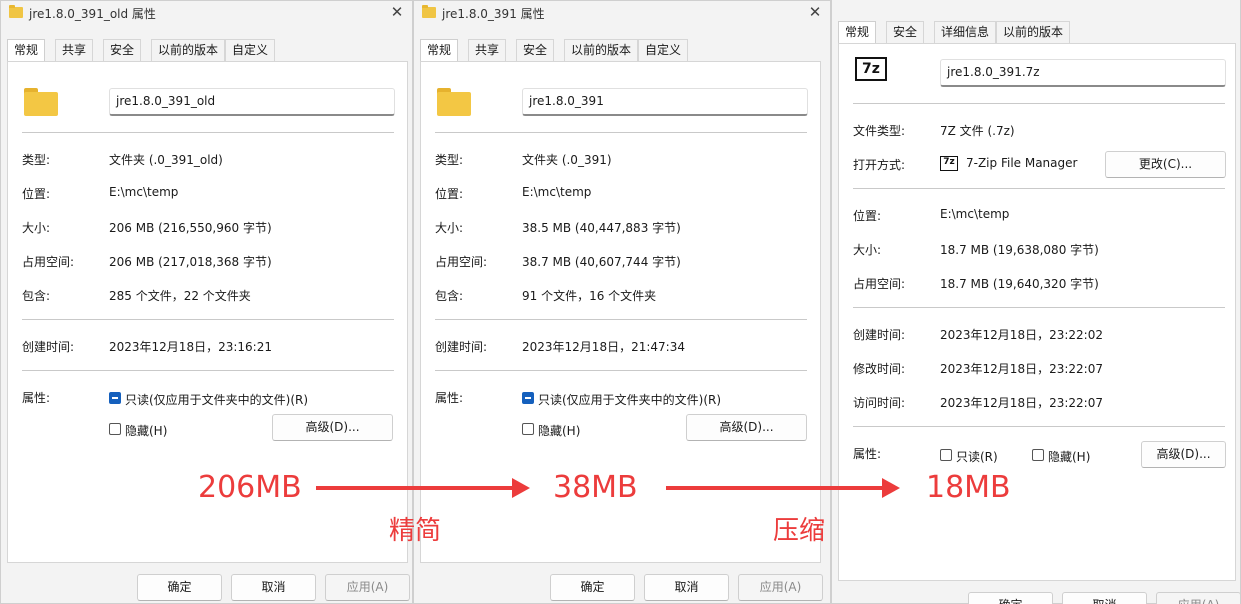 This screenshot has height=604, width=1241. Describe the element at coordinates (92, 14) in the screenshot. I see `window-title: jre1.8.0_391_old 属性` at that location.